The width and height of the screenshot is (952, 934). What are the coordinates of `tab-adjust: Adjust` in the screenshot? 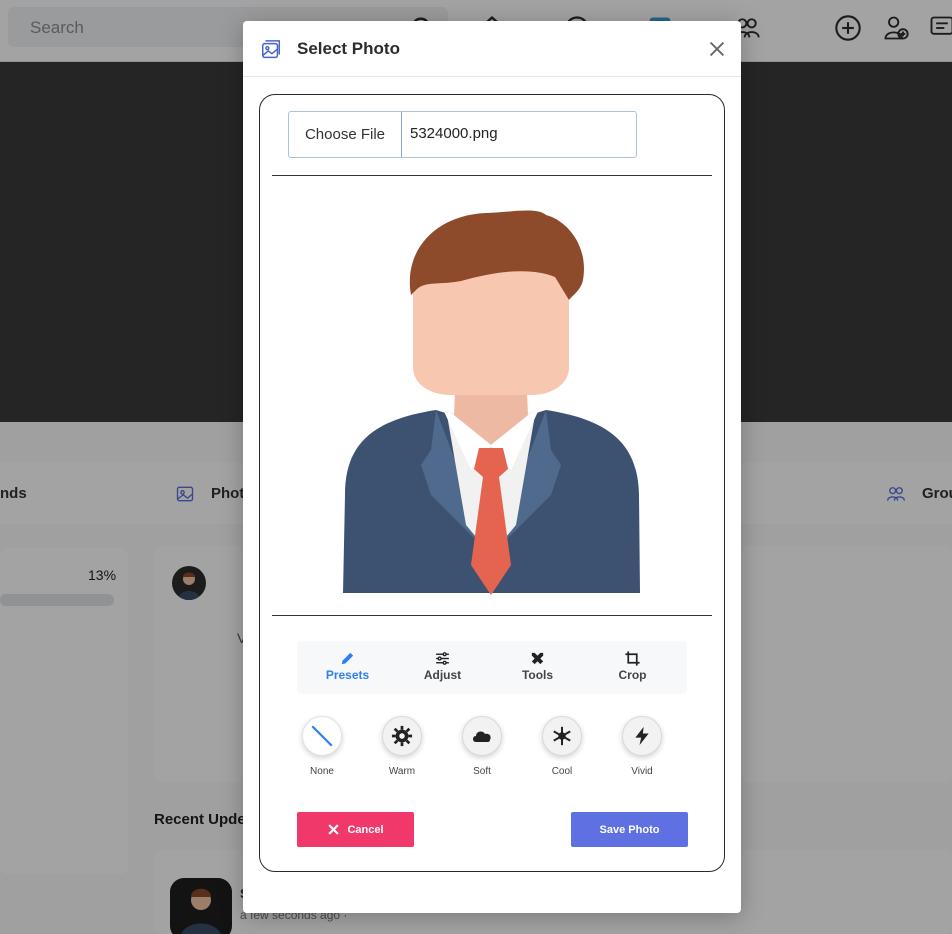 It's located at (442, 667).